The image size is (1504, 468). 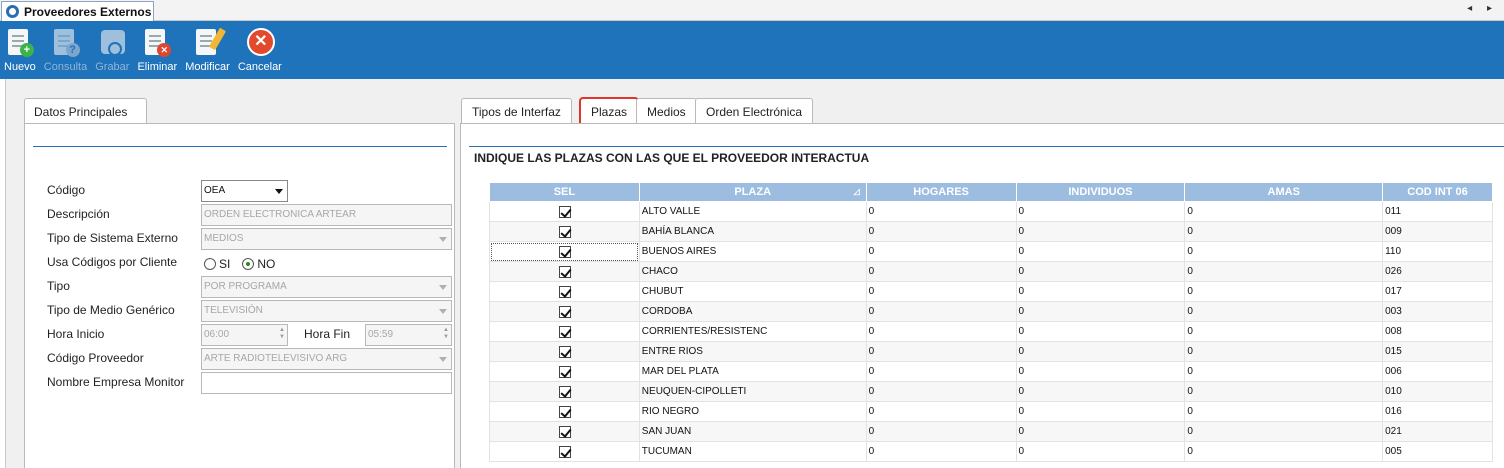 I want to click on tipo-sistema-label: Tipo de Sistema Externo, so click(x=112, y=238).